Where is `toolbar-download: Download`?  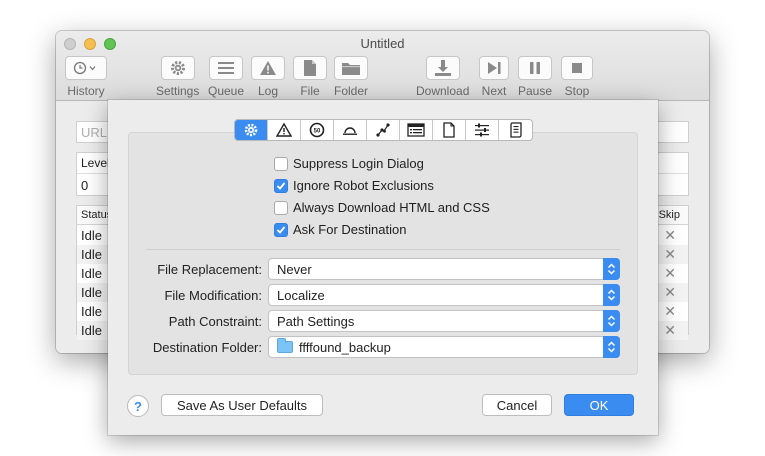
toolbar-download: Download is located at coordinates (442, 77).